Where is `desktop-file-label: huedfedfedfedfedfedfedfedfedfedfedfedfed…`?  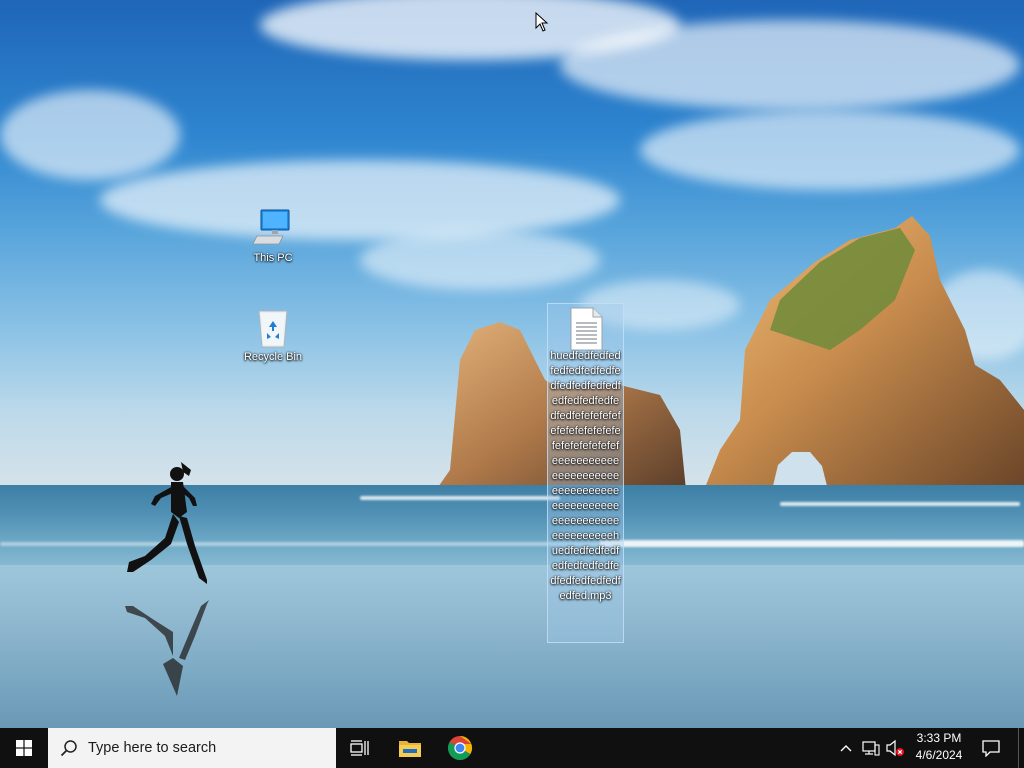
desktop-file-label: huedfedfedfedfedfedfedfedfedfedfedfedfed… is located at coordinates (585, 476).